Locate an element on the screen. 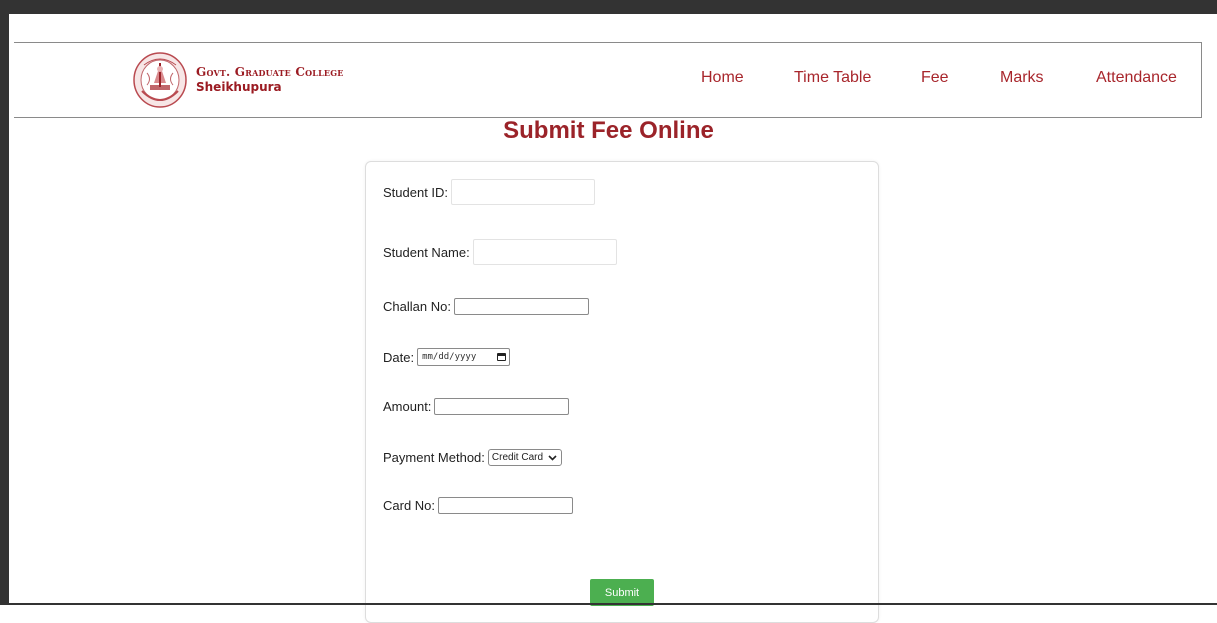 The width and height of the screenshot is (1217, 623). challan-input is located at coordinates (521, 306).